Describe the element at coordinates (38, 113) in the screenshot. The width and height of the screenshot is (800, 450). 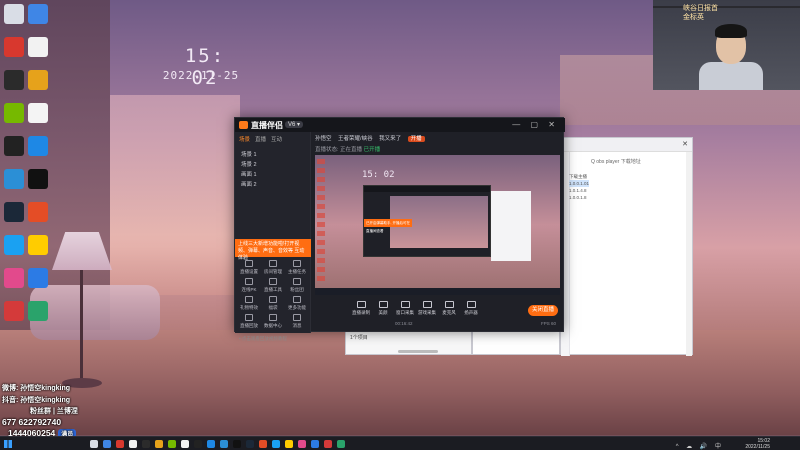
I see `doc-icon` at that location.